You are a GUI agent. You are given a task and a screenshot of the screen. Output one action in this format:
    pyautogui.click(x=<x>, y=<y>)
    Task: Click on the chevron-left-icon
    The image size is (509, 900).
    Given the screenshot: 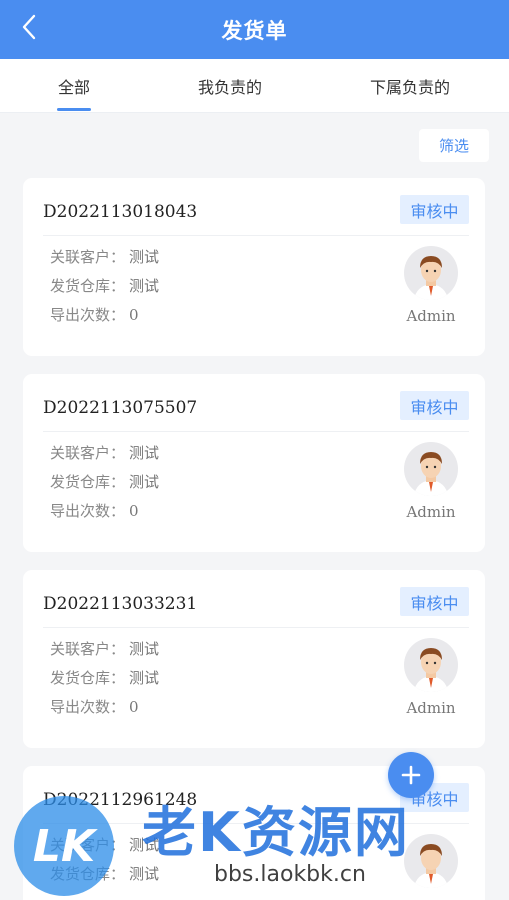 What is the action you would take?
    pyautogui.click(x=29, y=27)
    